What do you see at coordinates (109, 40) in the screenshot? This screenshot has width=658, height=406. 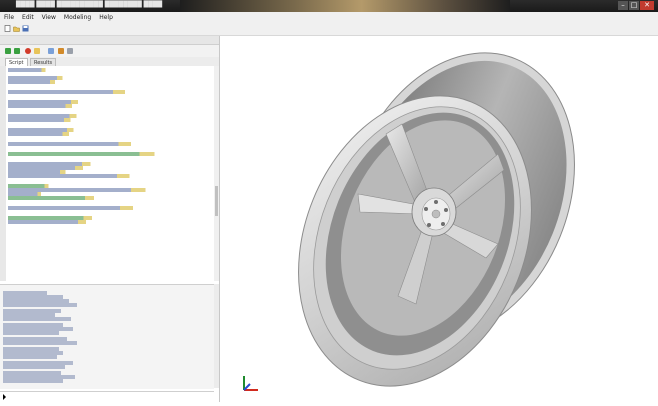 I see `panel-header` at bounding box center [109, 40].